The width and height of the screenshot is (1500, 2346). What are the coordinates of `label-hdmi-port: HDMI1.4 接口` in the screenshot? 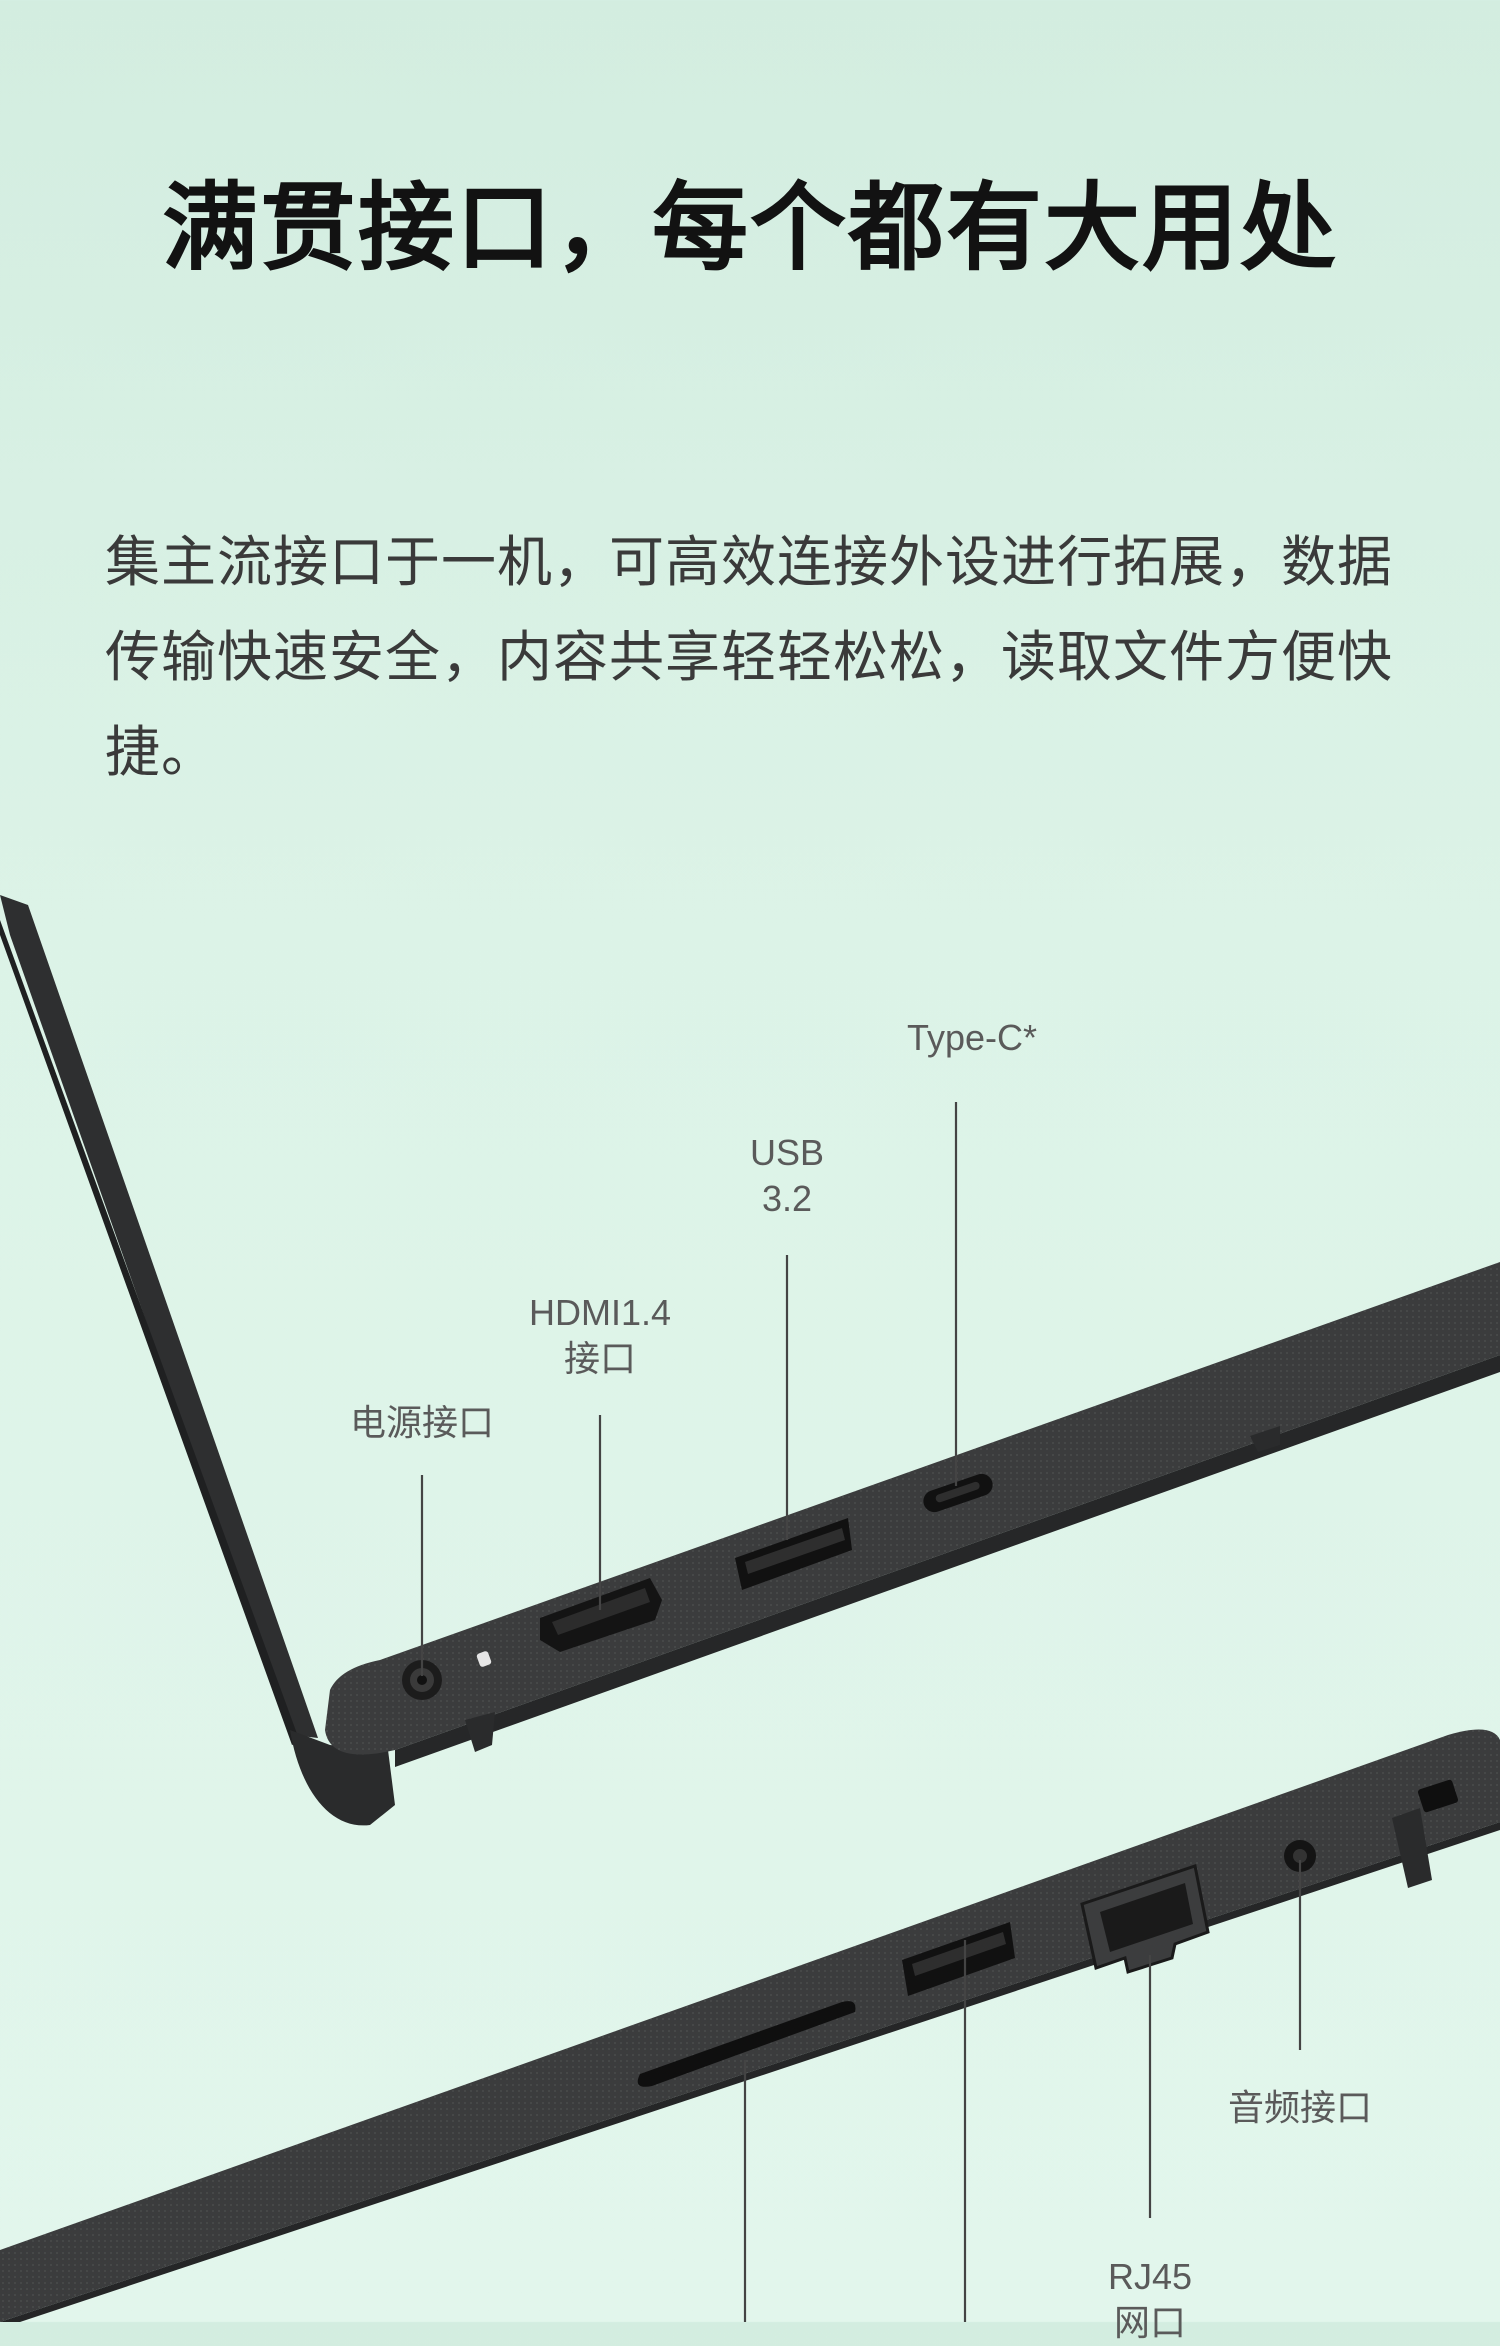 It's located at (600, 1335).